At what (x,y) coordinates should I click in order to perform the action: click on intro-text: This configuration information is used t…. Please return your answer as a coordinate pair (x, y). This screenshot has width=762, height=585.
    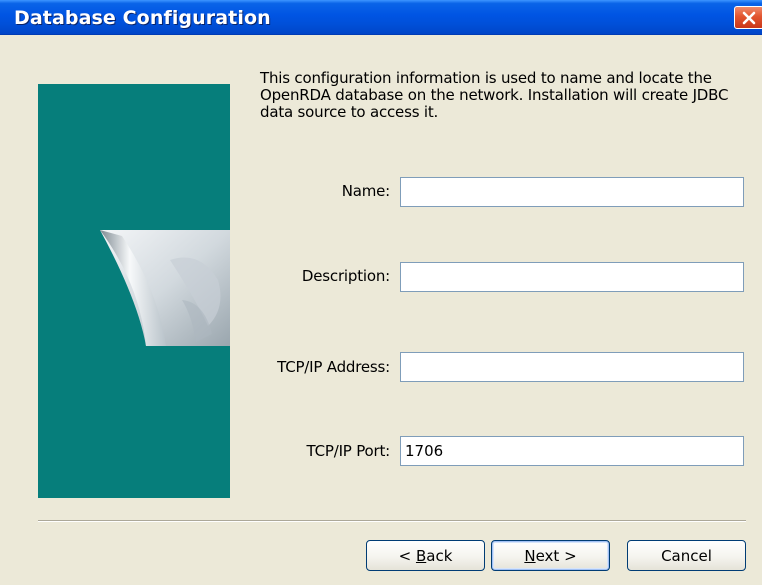
    Looking at the image, I should click on (494, 95).